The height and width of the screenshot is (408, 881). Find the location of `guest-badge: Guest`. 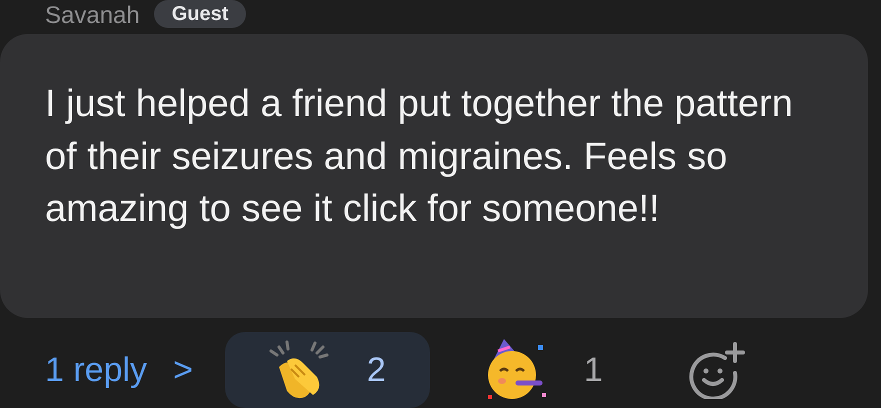

guest-badge: Guest is located at coordinates (200, 14).